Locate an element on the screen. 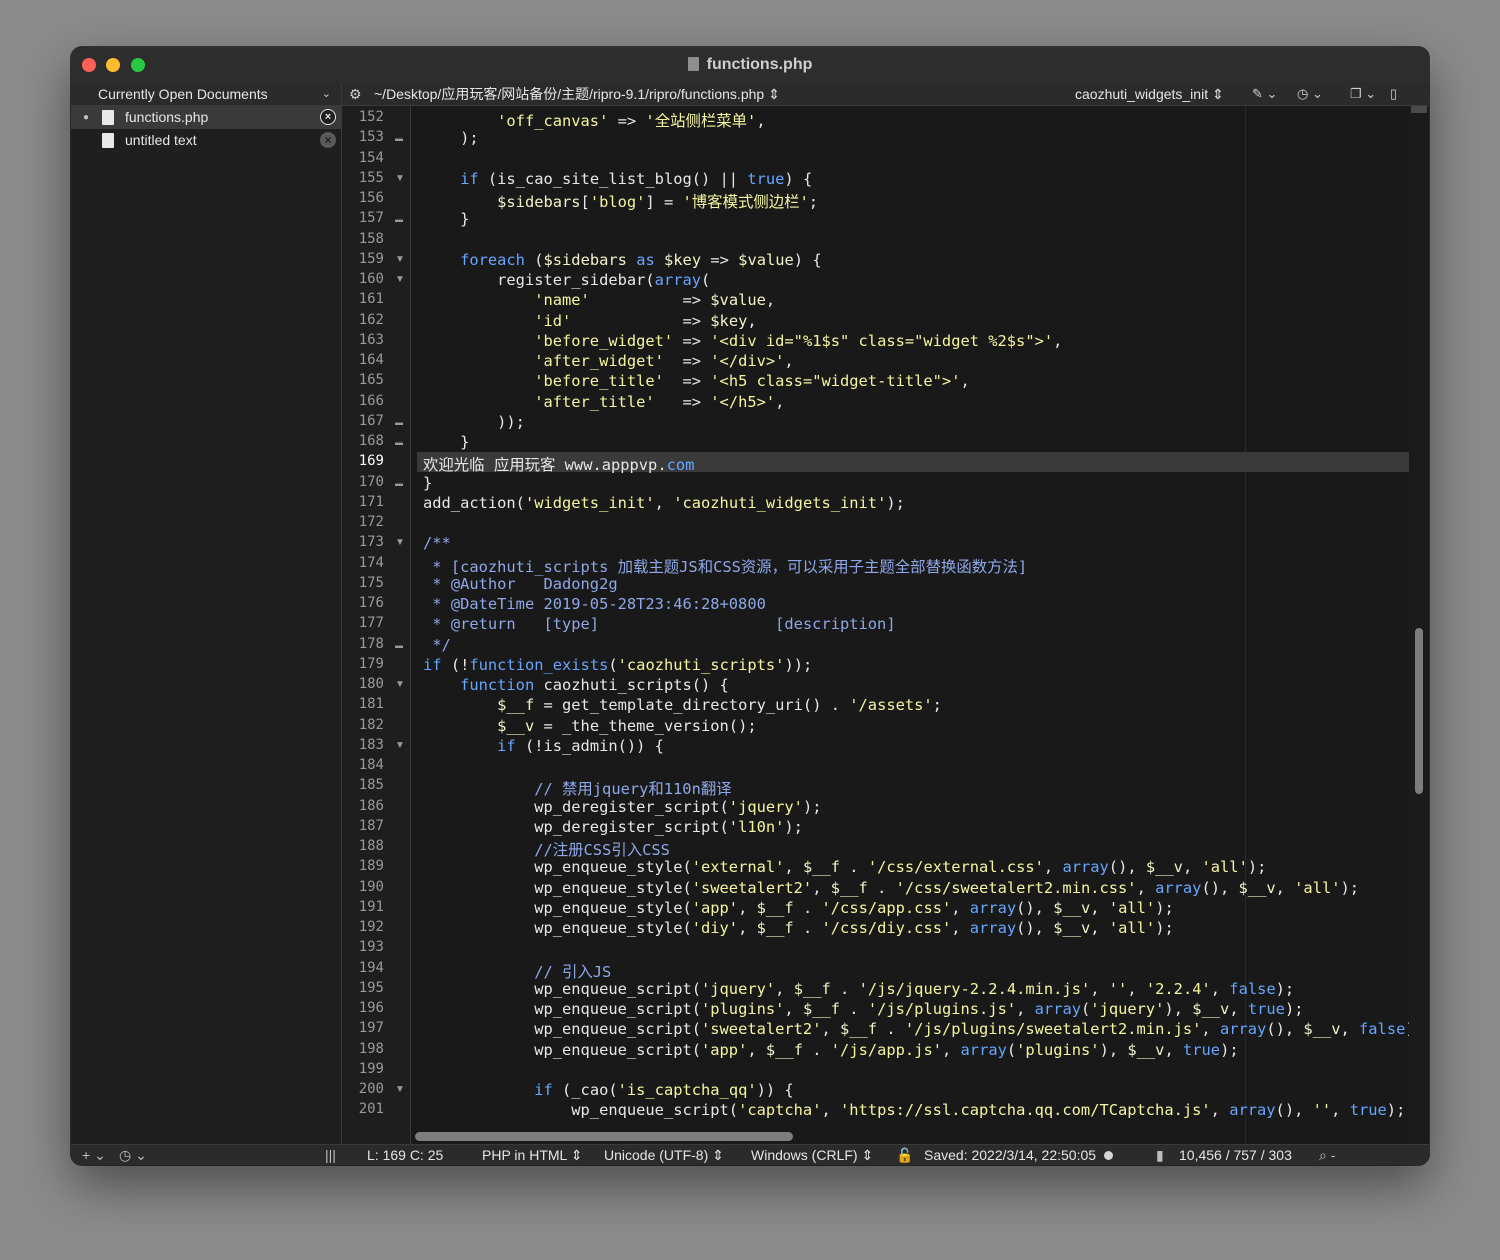 This screenshot has width=1500, height=1260. chevron-down-icon: ⌄ is located at coordinates (326, 94).